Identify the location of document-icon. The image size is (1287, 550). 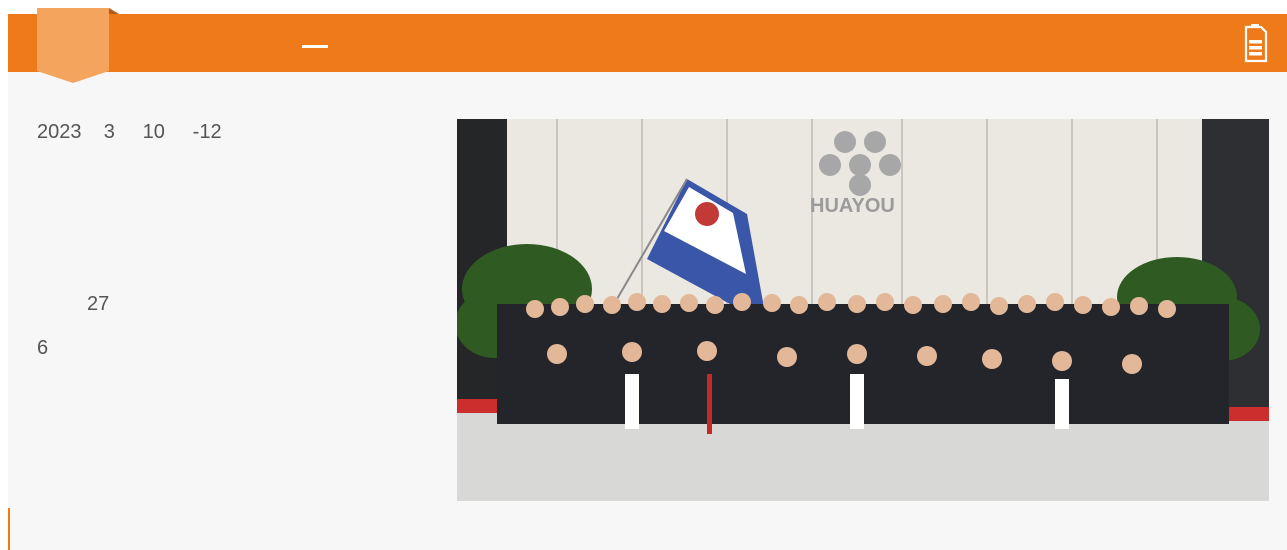
(1255, 43).